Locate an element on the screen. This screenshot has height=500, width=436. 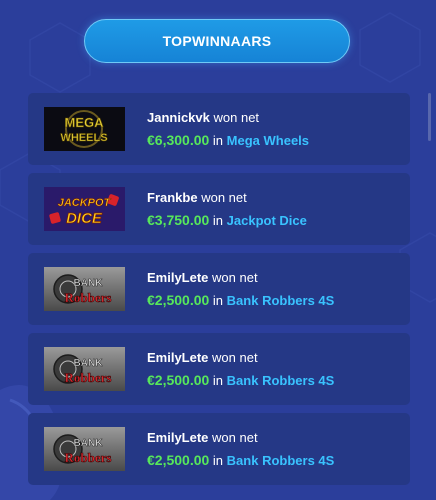
topwinnaars-button: TOPWINNAARS is located at coordinates (217, 41).